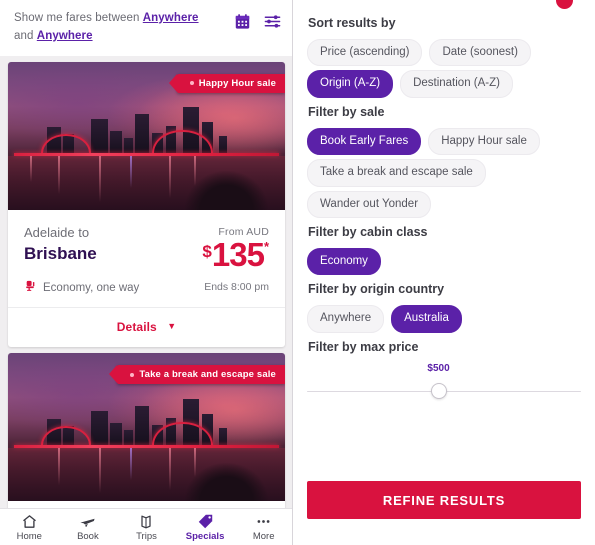  I want to click on details-toggle: Details ▼, so click(146, 327).